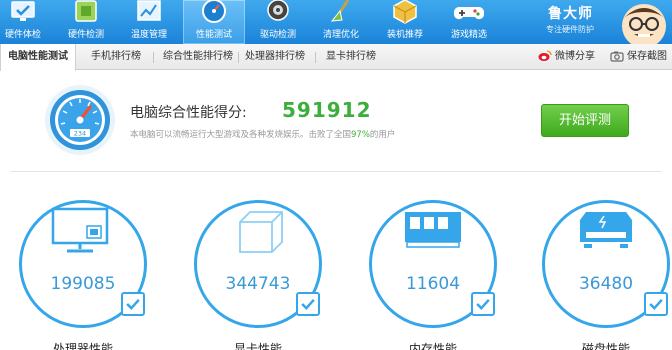 This screenshot has width=672, height=350. What do you see at coordinates (432, 346) in the screenshot?
I see `memory-performance-label: 内存性能` at bounding box center [432, 346].